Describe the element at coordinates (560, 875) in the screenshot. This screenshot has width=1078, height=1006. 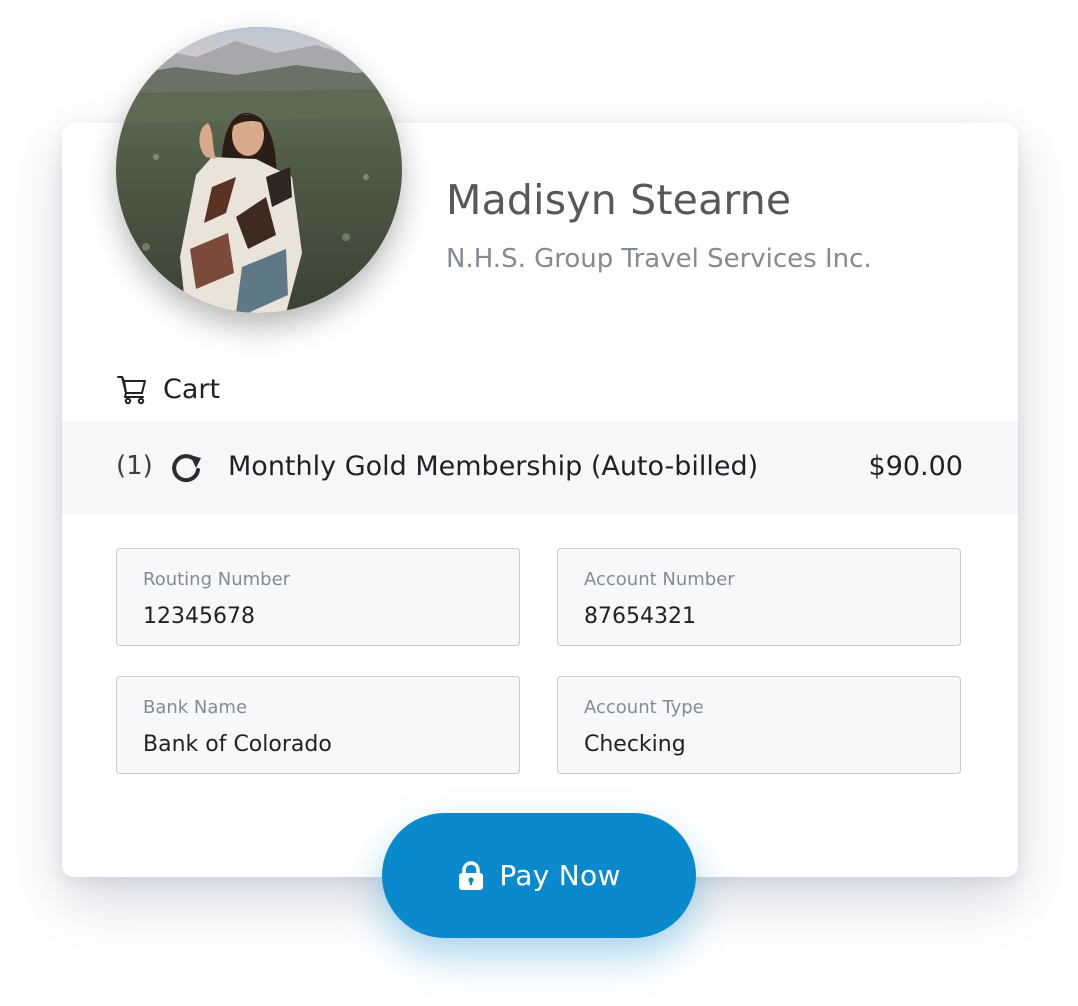
I see `pay-now-label: Pay Now` at that location.